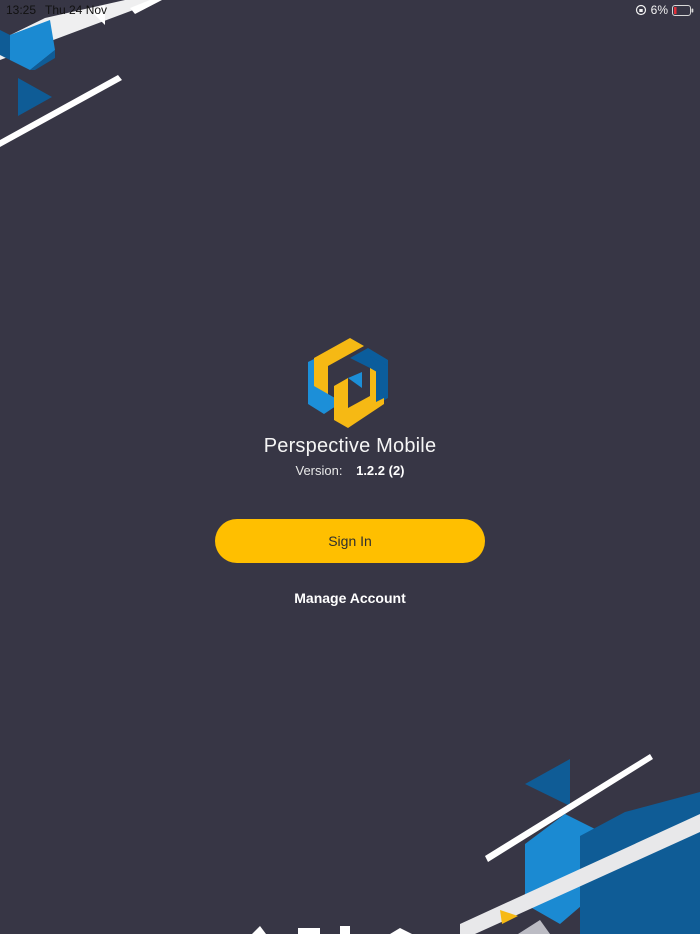 This screenshot has height=934, width=700. I want to click on sign-in-button: Sign In, so click(350, 541).